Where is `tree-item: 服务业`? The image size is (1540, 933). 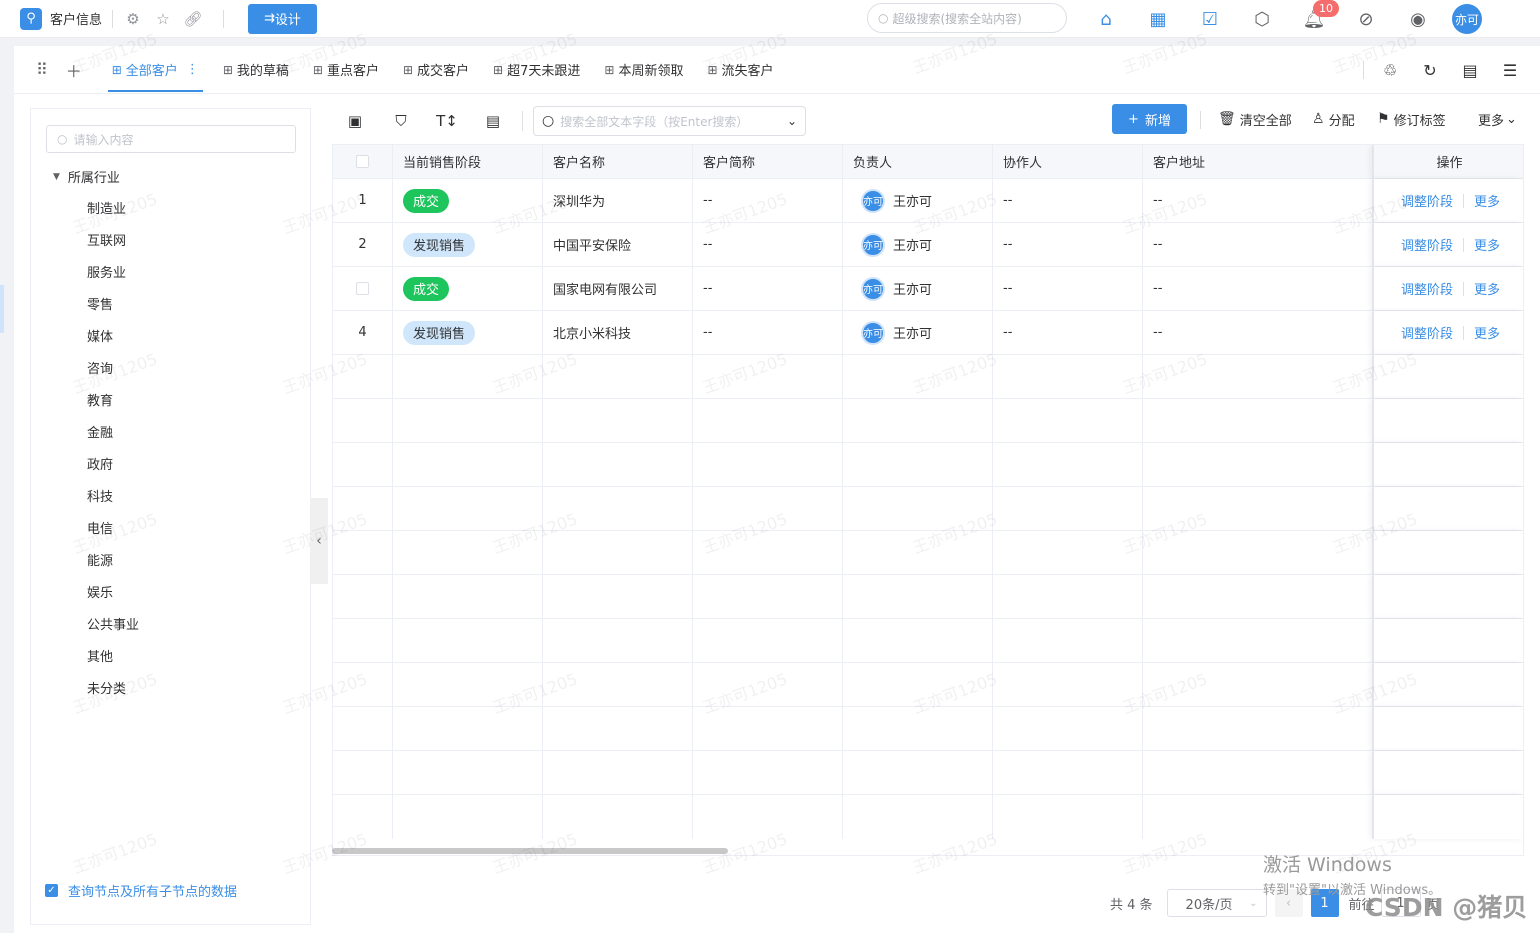
tree-item: 服务业 is located at coordinates (113, 279).